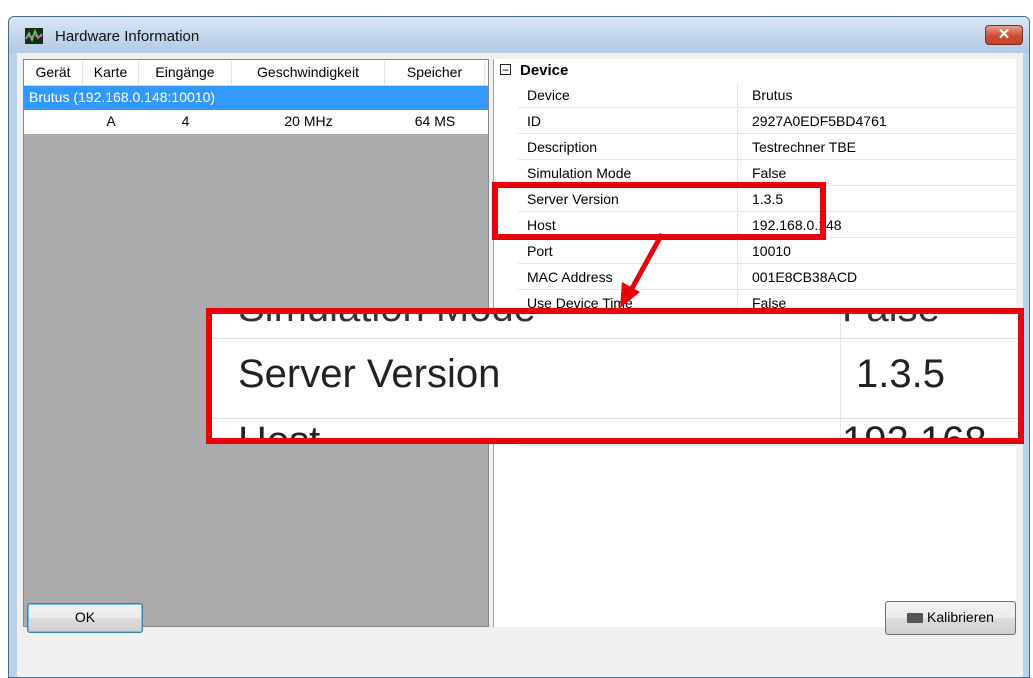 Image resolution: width=1033 pixels, height=678 pixels. What do you see at coordinates (877, 277) in the screenshot?
I see `property-value: 001E8CB38ACD` at bounding box center [877, 277].